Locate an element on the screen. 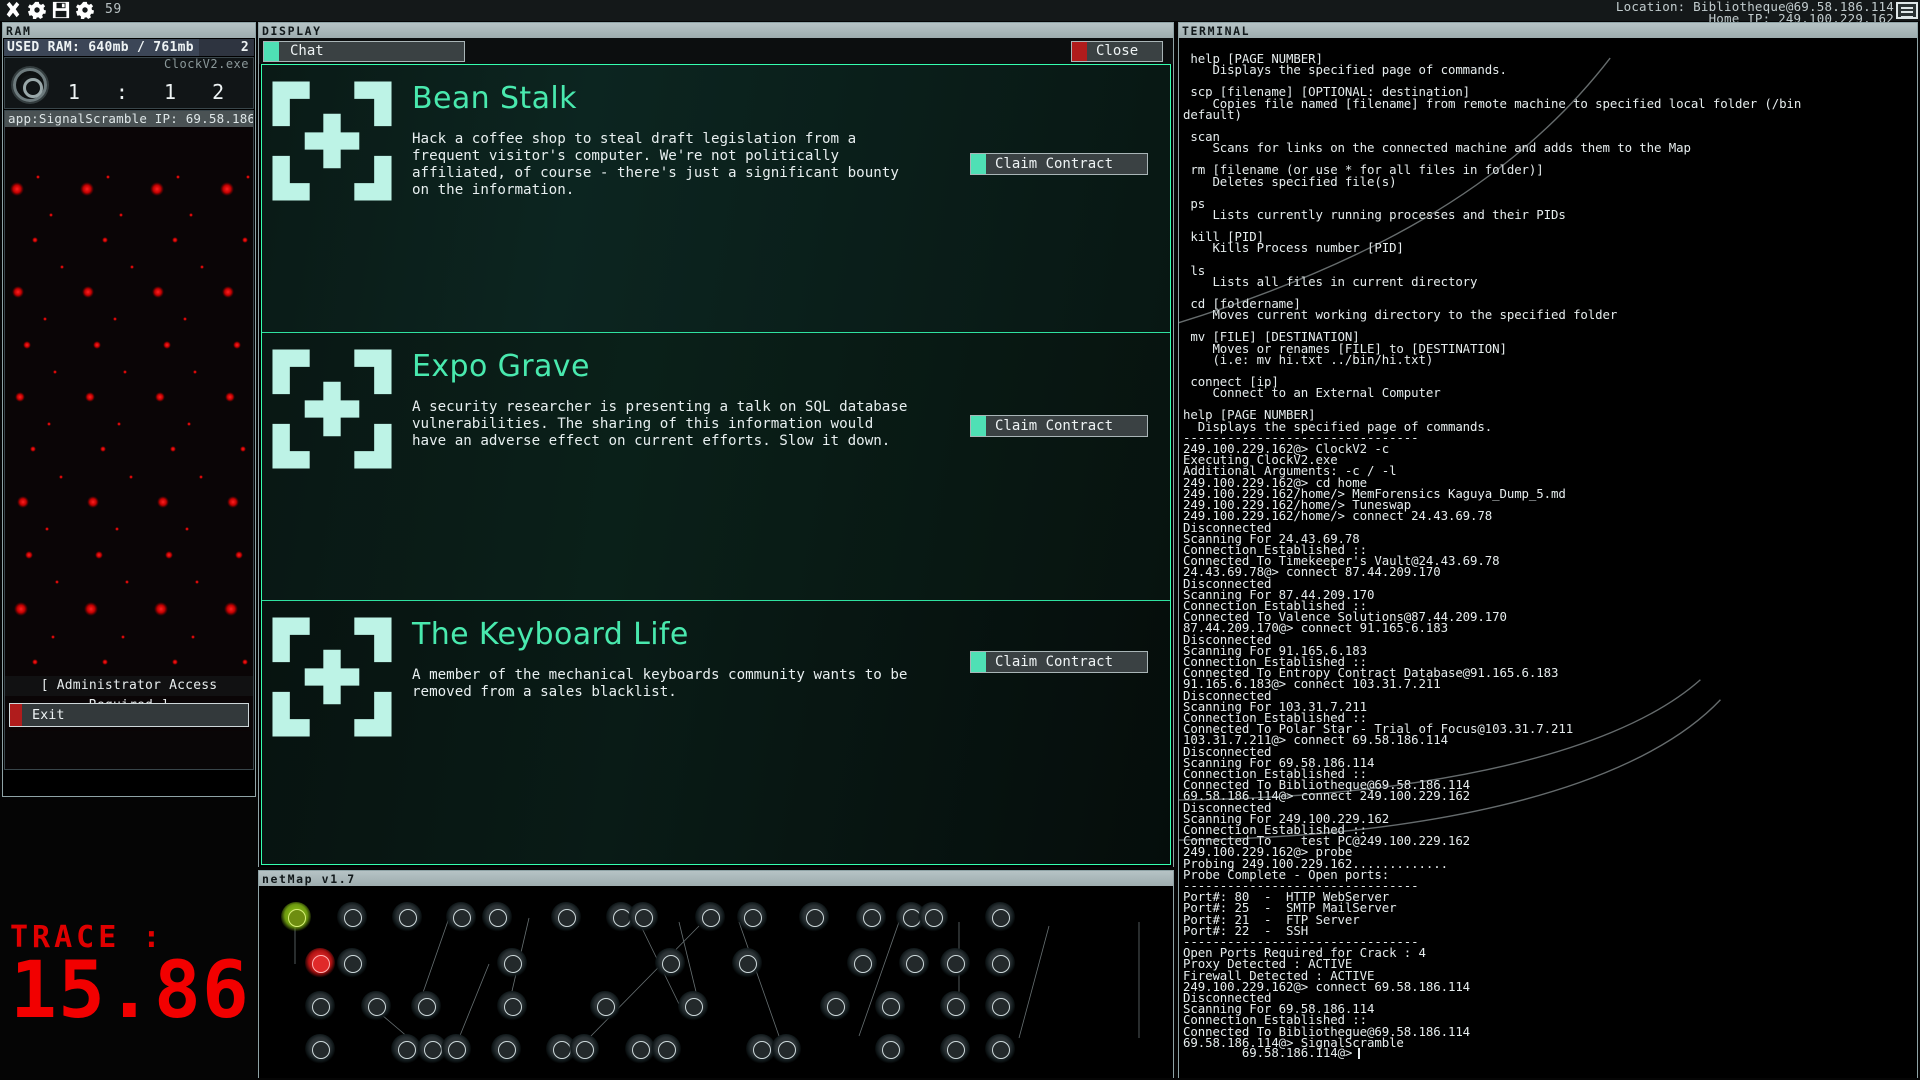 The image size is (1920, 1080). terminal-line: 24.43.69.78@> connect 87.44.209.170 is located at coordinates (1312, 572).